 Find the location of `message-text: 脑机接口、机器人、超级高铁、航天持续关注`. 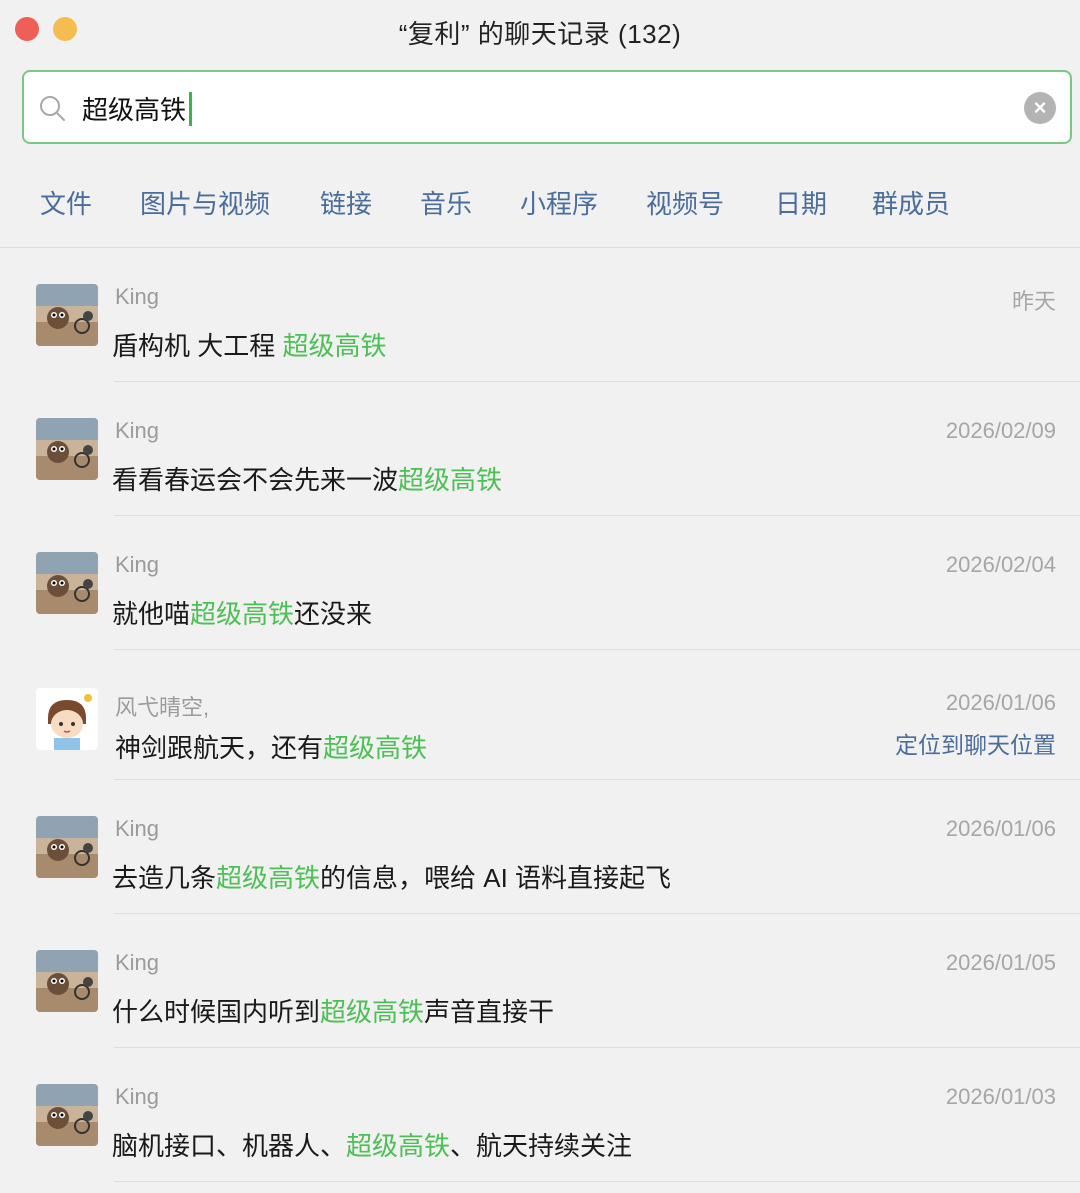

message-text: 脑机接口、机器人、超级高铁、航天持续关注 is located at coordinates (372, 1146).